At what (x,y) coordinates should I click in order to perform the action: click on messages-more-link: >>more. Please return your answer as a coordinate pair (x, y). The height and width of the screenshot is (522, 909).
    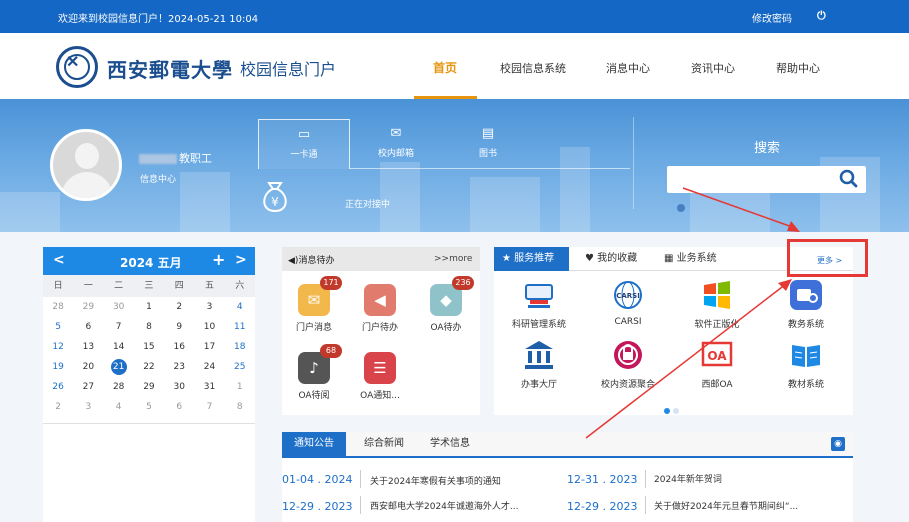
    Looking at the image, I should click on (453, 259).